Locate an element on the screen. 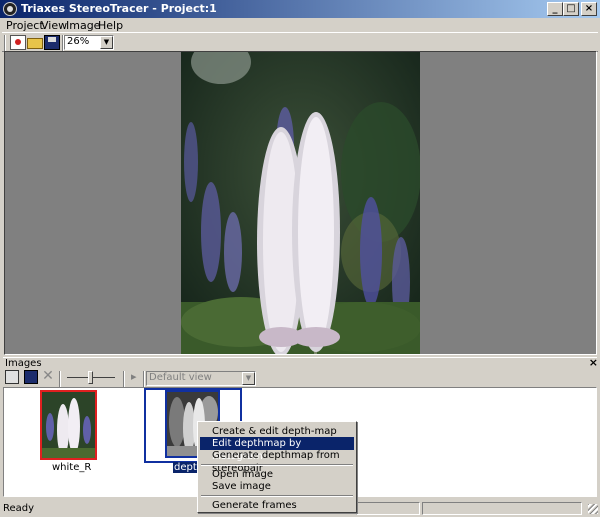  thumbnail-label: white_R is located at coordinates (72, 467).